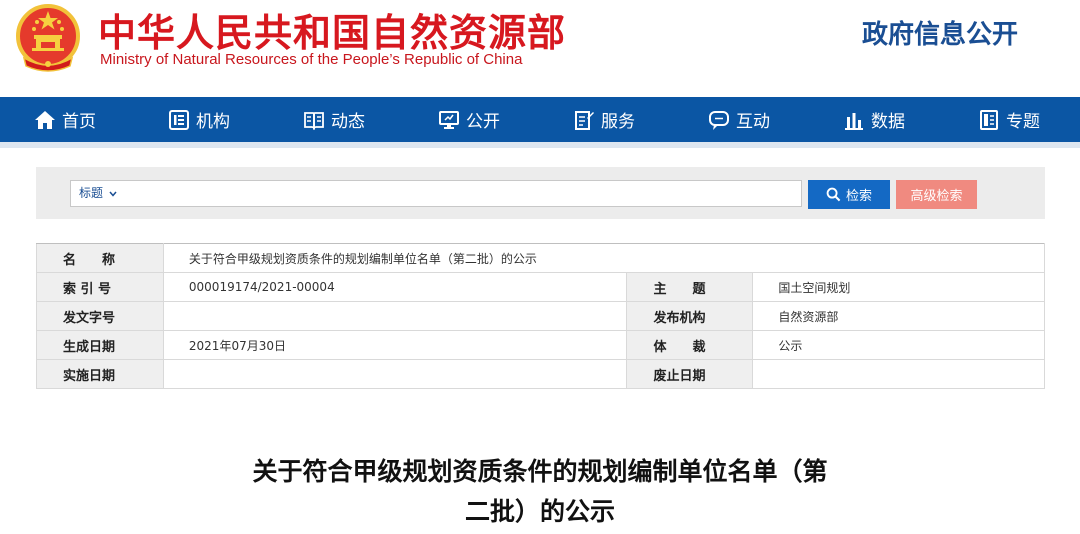 The height and width of the screenshot is (534, 1080). I want to click on table-row: 名 称 关于符合甲级规划资质条件的规划编制单位名单（第二批）的公示, so click(541, 258).